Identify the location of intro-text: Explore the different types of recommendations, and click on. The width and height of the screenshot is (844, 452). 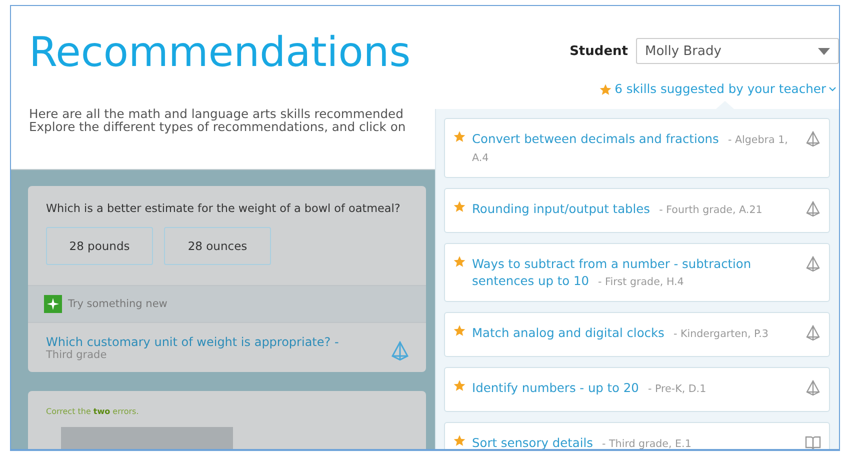
(218, 127).